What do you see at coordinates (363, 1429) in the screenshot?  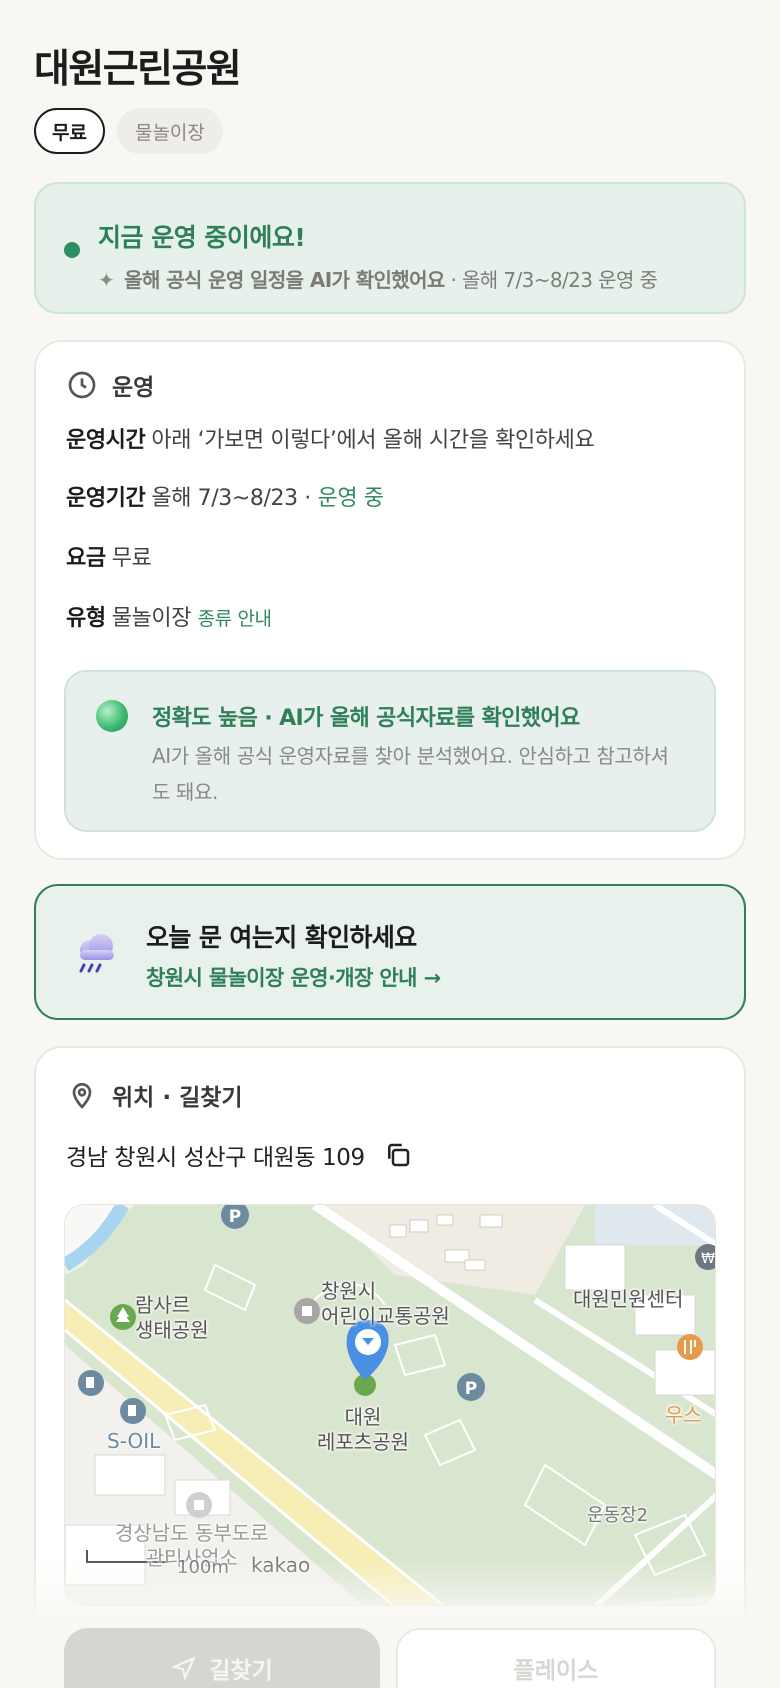 I see `map-label-leports-park: 대원 레포츠공원` at bounding box center [363, 1429].